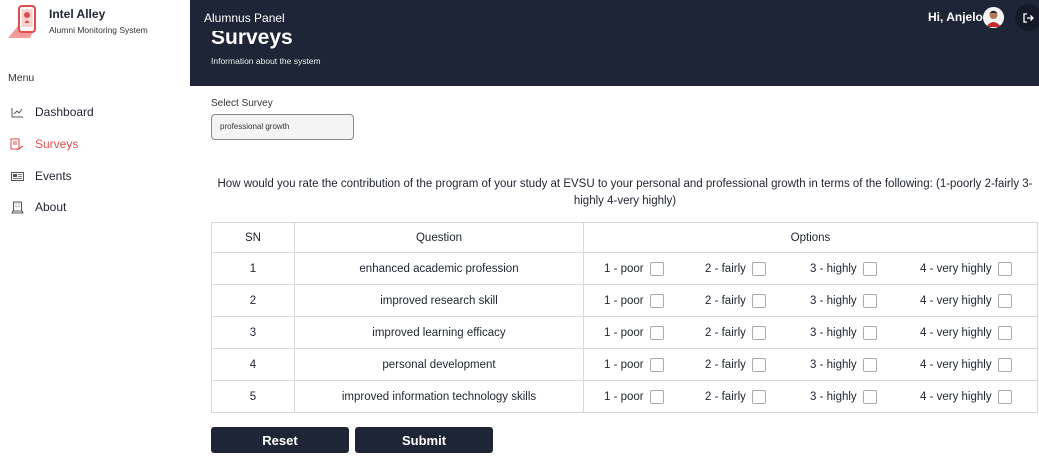 This screenshot has width=1039, height=469. Describe the element at coordinates (253, 332) in the screenshot. I see `row-sn: 3` at that location.